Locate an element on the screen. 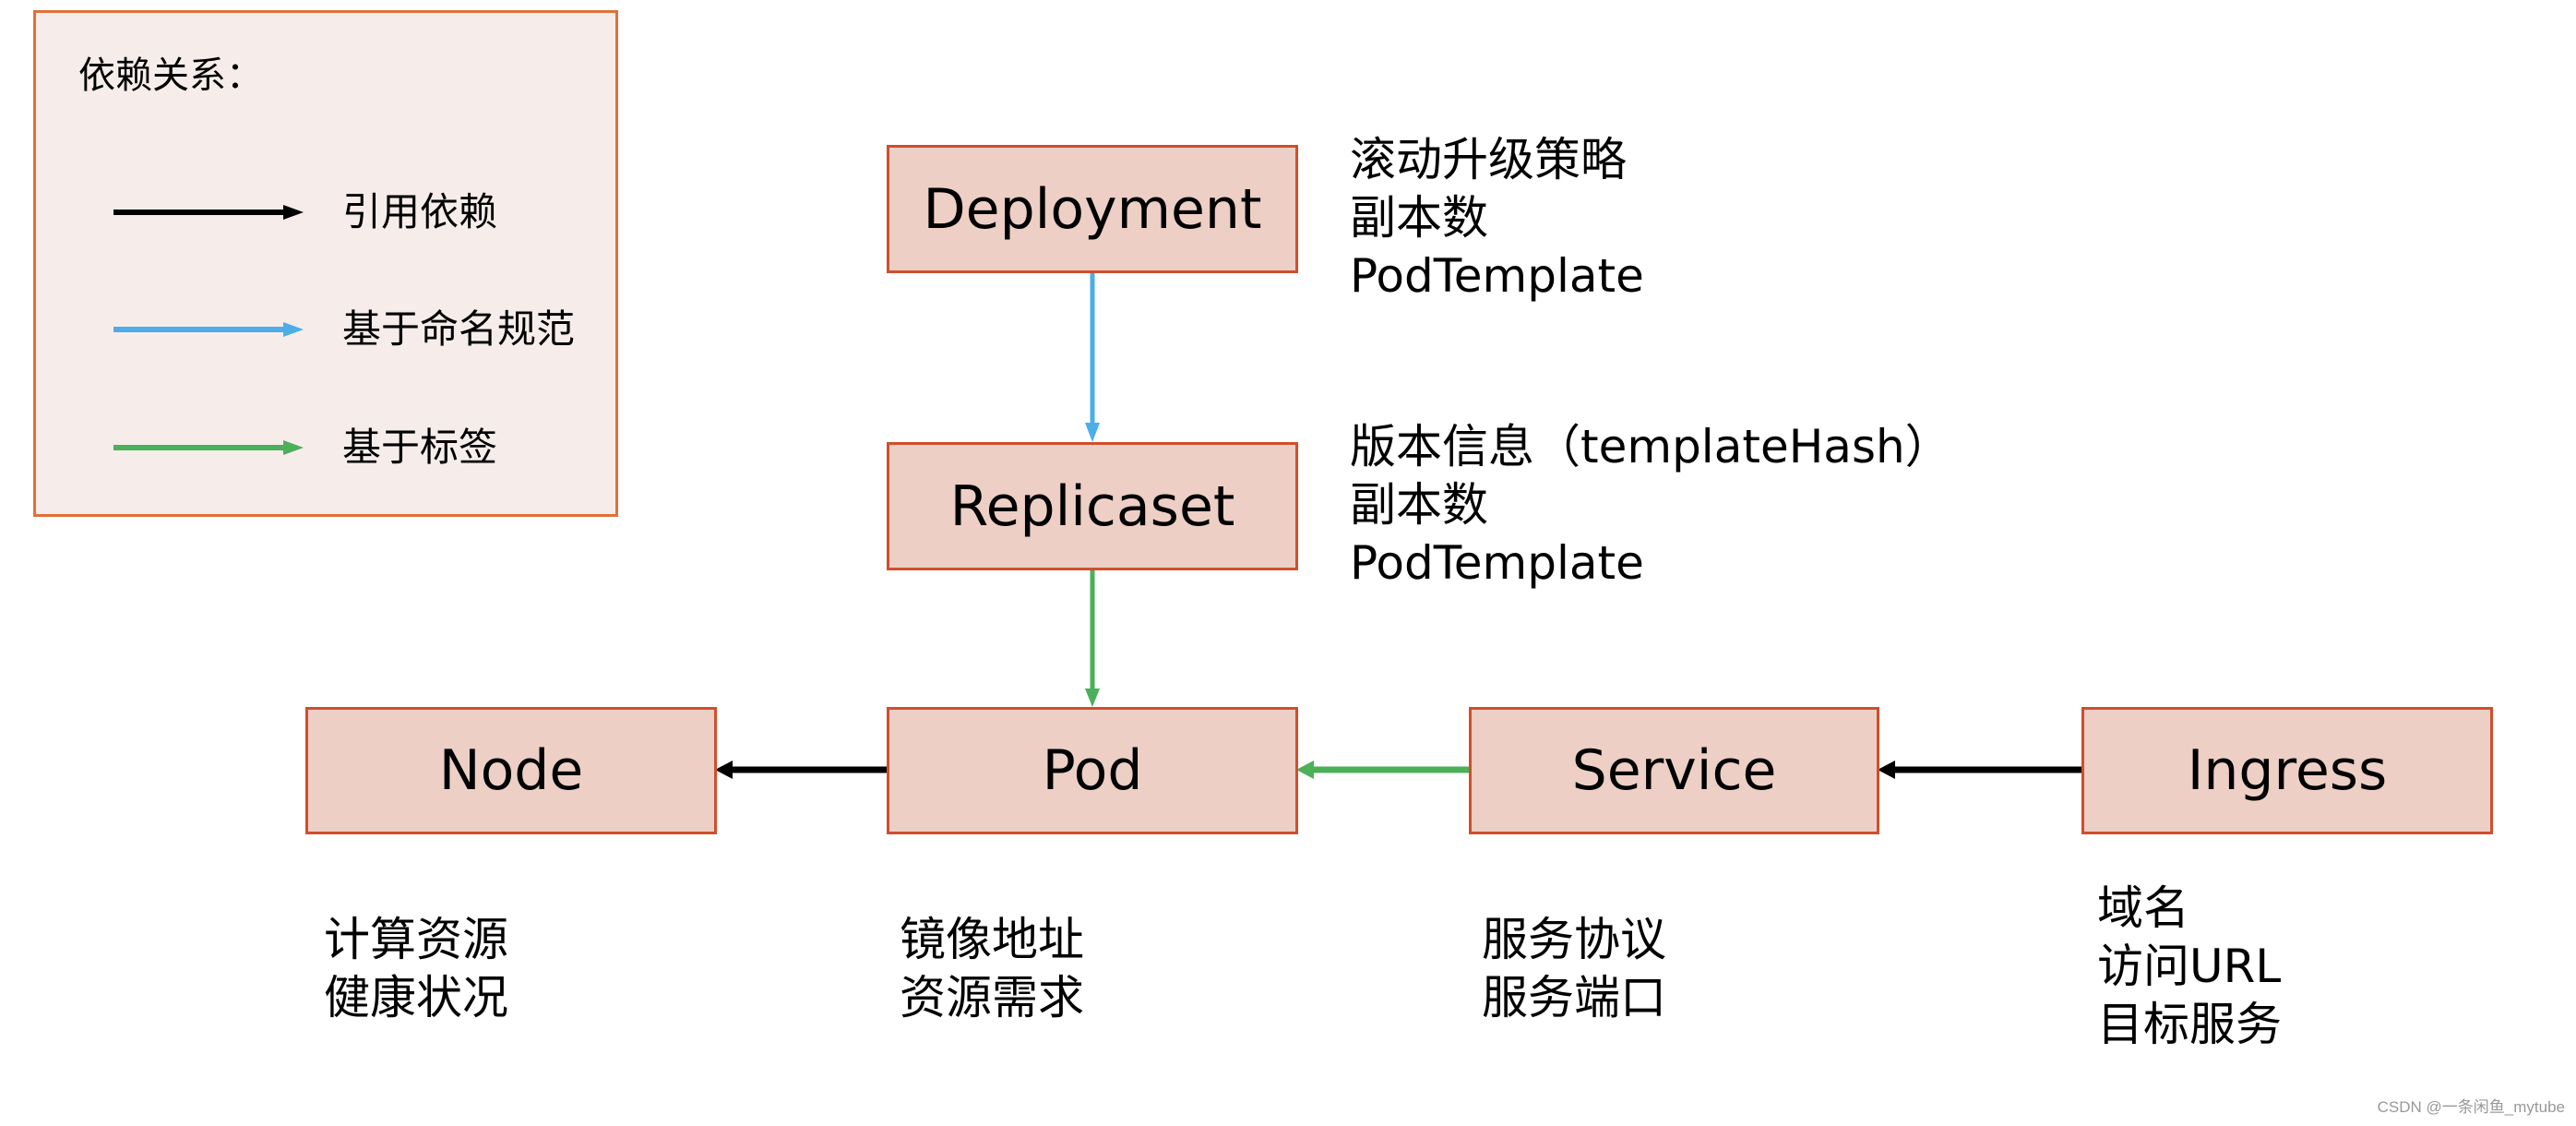 The height and width of the screenshot is (1126, 2576). node-notes: 计算资源 健康状况 is located at coordinates (416, 969).